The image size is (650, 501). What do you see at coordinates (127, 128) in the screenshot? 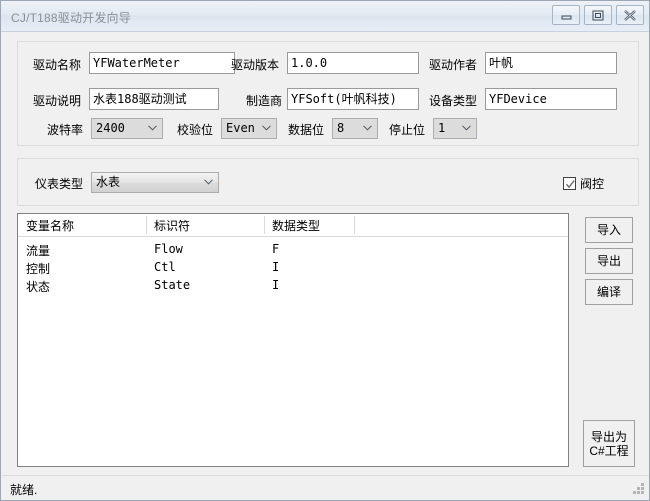
I see `baud-rate-combo: 2400` at bounding box center [127, 128].